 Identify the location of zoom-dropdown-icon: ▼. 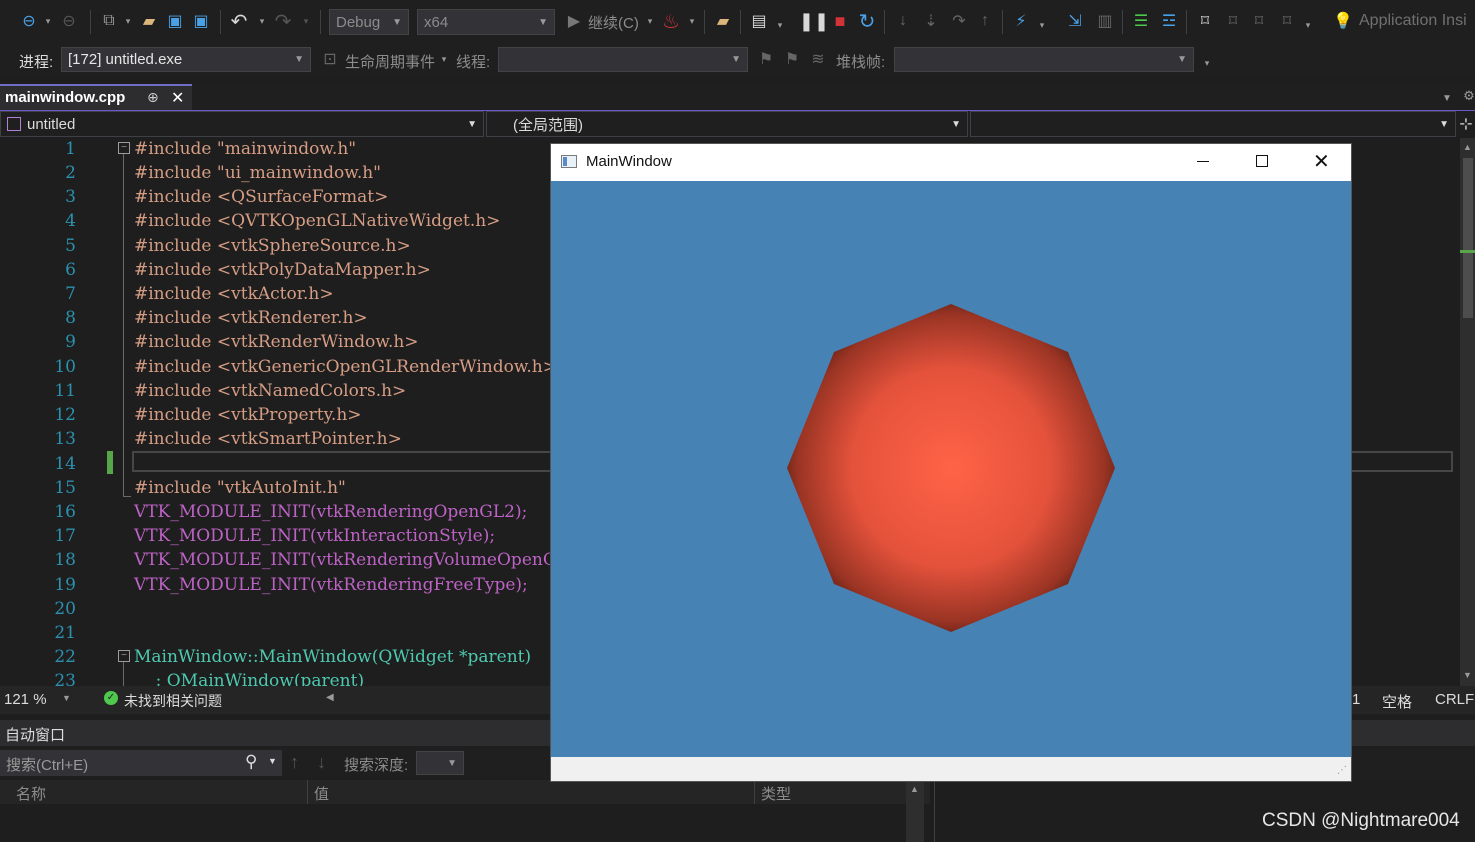
(66, 698).